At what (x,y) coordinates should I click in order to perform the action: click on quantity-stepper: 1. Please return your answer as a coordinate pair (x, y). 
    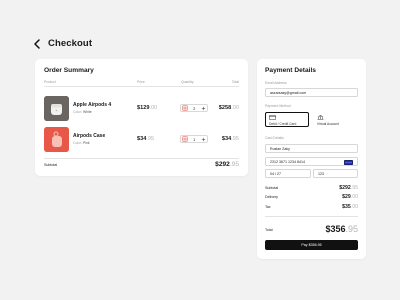
    Looking at the image, I should click on (194, 139).